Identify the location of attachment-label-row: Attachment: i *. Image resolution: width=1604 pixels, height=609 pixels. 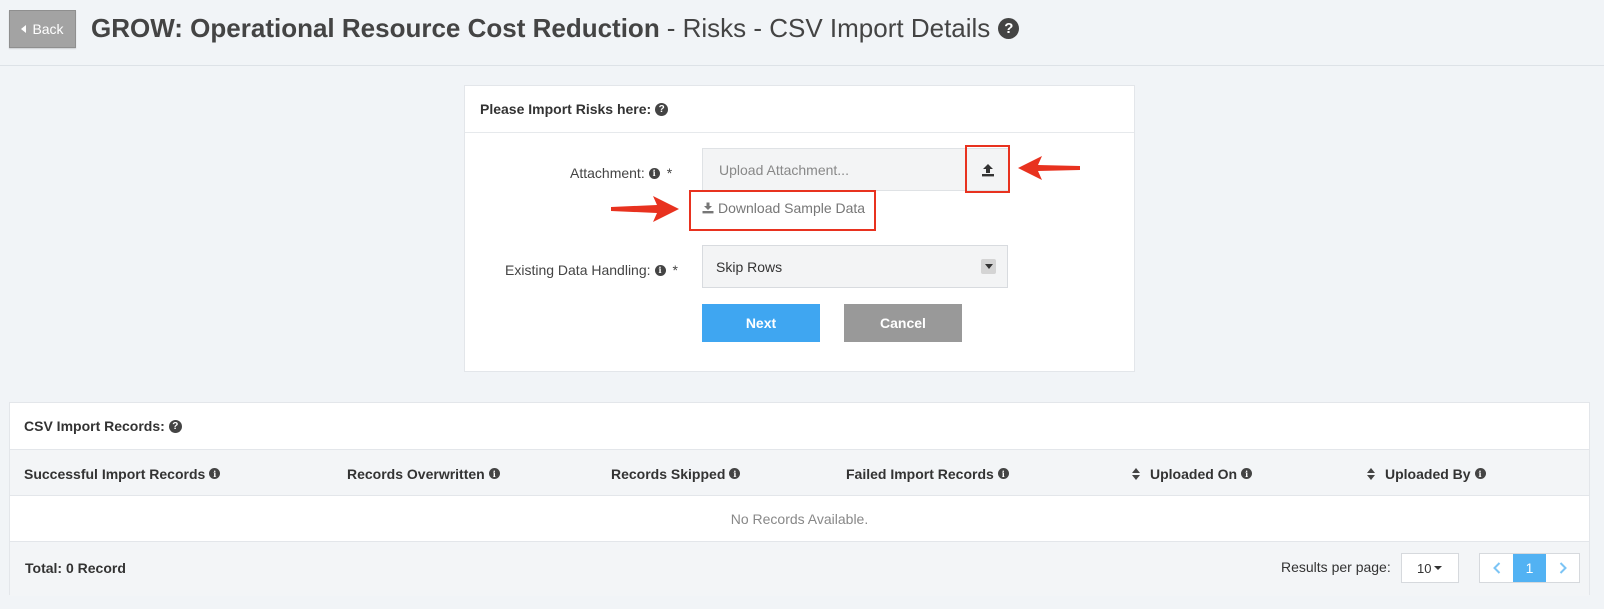
(621, 173).